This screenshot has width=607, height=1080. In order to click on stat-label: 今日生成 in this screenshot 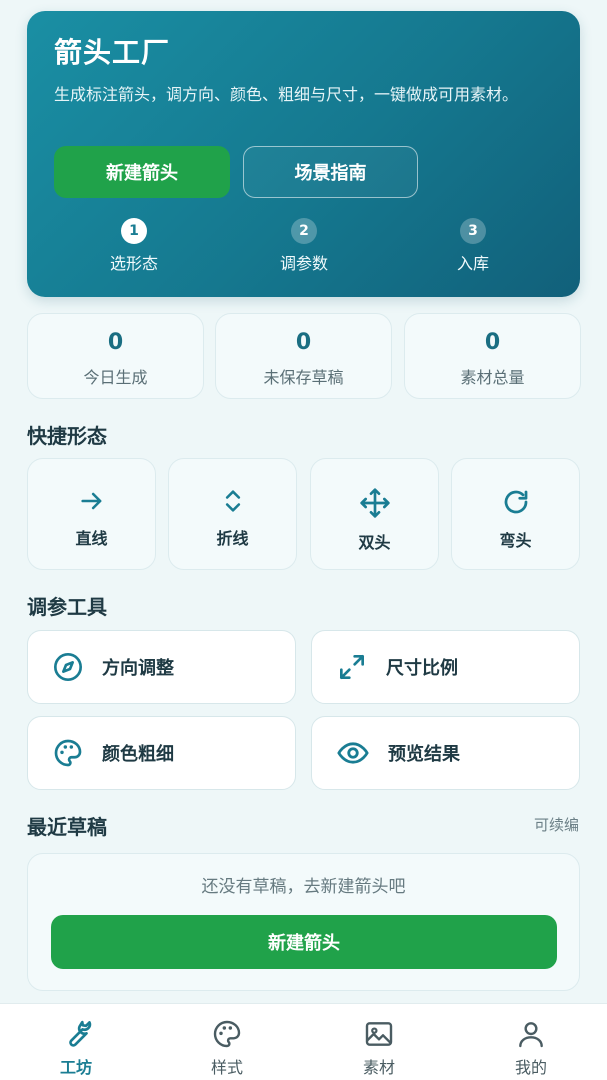, I will do `click(115, 377)`.